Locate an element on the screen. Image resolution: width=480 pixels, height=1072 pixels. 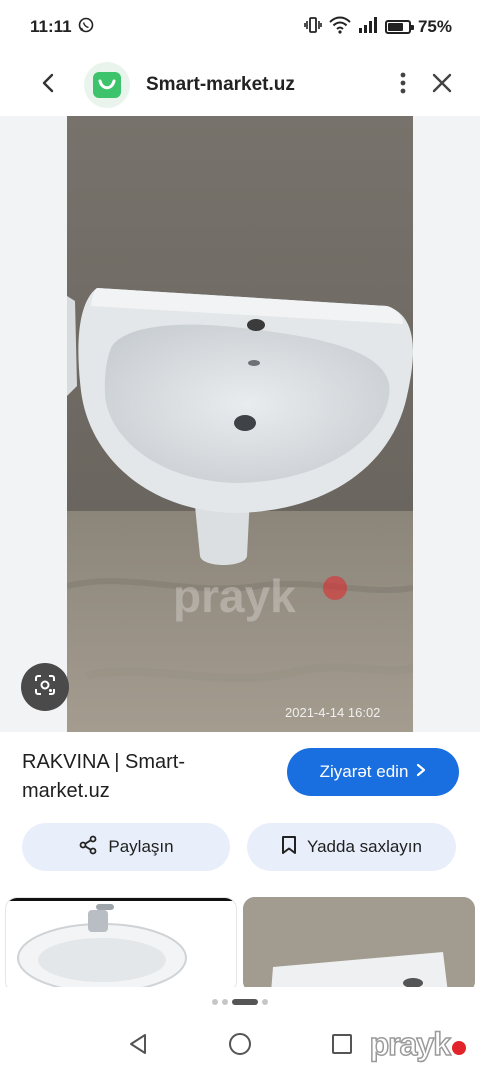
photo-timestamp: 2021-4-14 16:02 is located at coordinates (332, 712).